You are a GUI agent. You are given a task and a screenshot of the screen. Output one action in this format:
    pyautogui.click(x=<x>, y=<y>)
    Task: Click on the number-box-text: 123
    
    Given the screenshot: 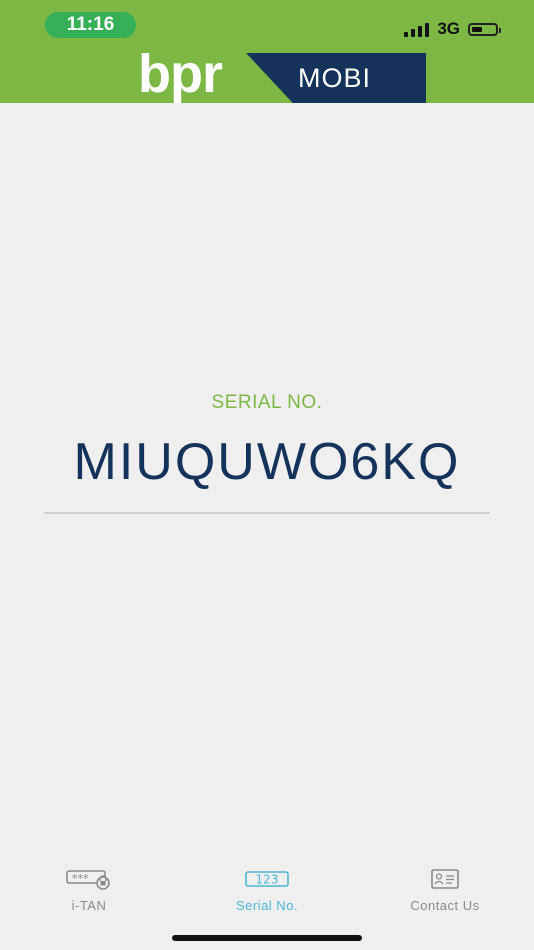 What is the action you would take?
    pyautogui.click(x=267, y=880)
    